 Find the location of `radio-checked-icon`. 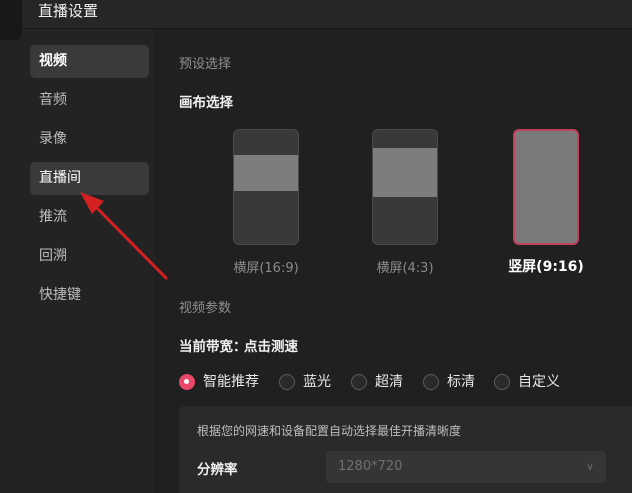

radio-checked-icon is located at coordinates (187, 382).